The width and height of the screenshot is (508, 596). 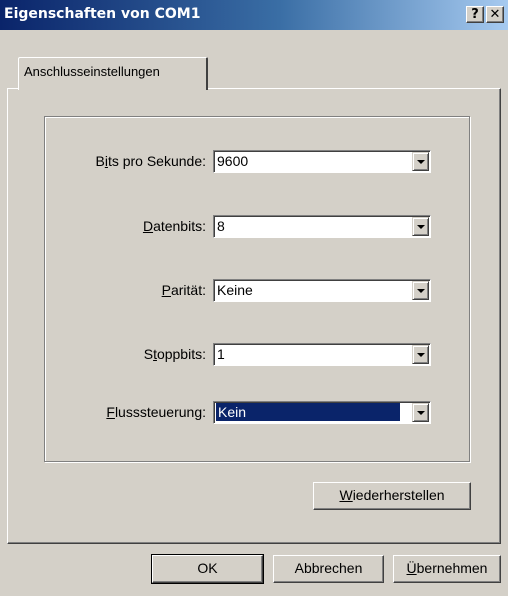 What do you see at coordinates (233, 161) in the screenshot?
I see `bits-per-second-value: 9600` at bounding box center [233, 161].